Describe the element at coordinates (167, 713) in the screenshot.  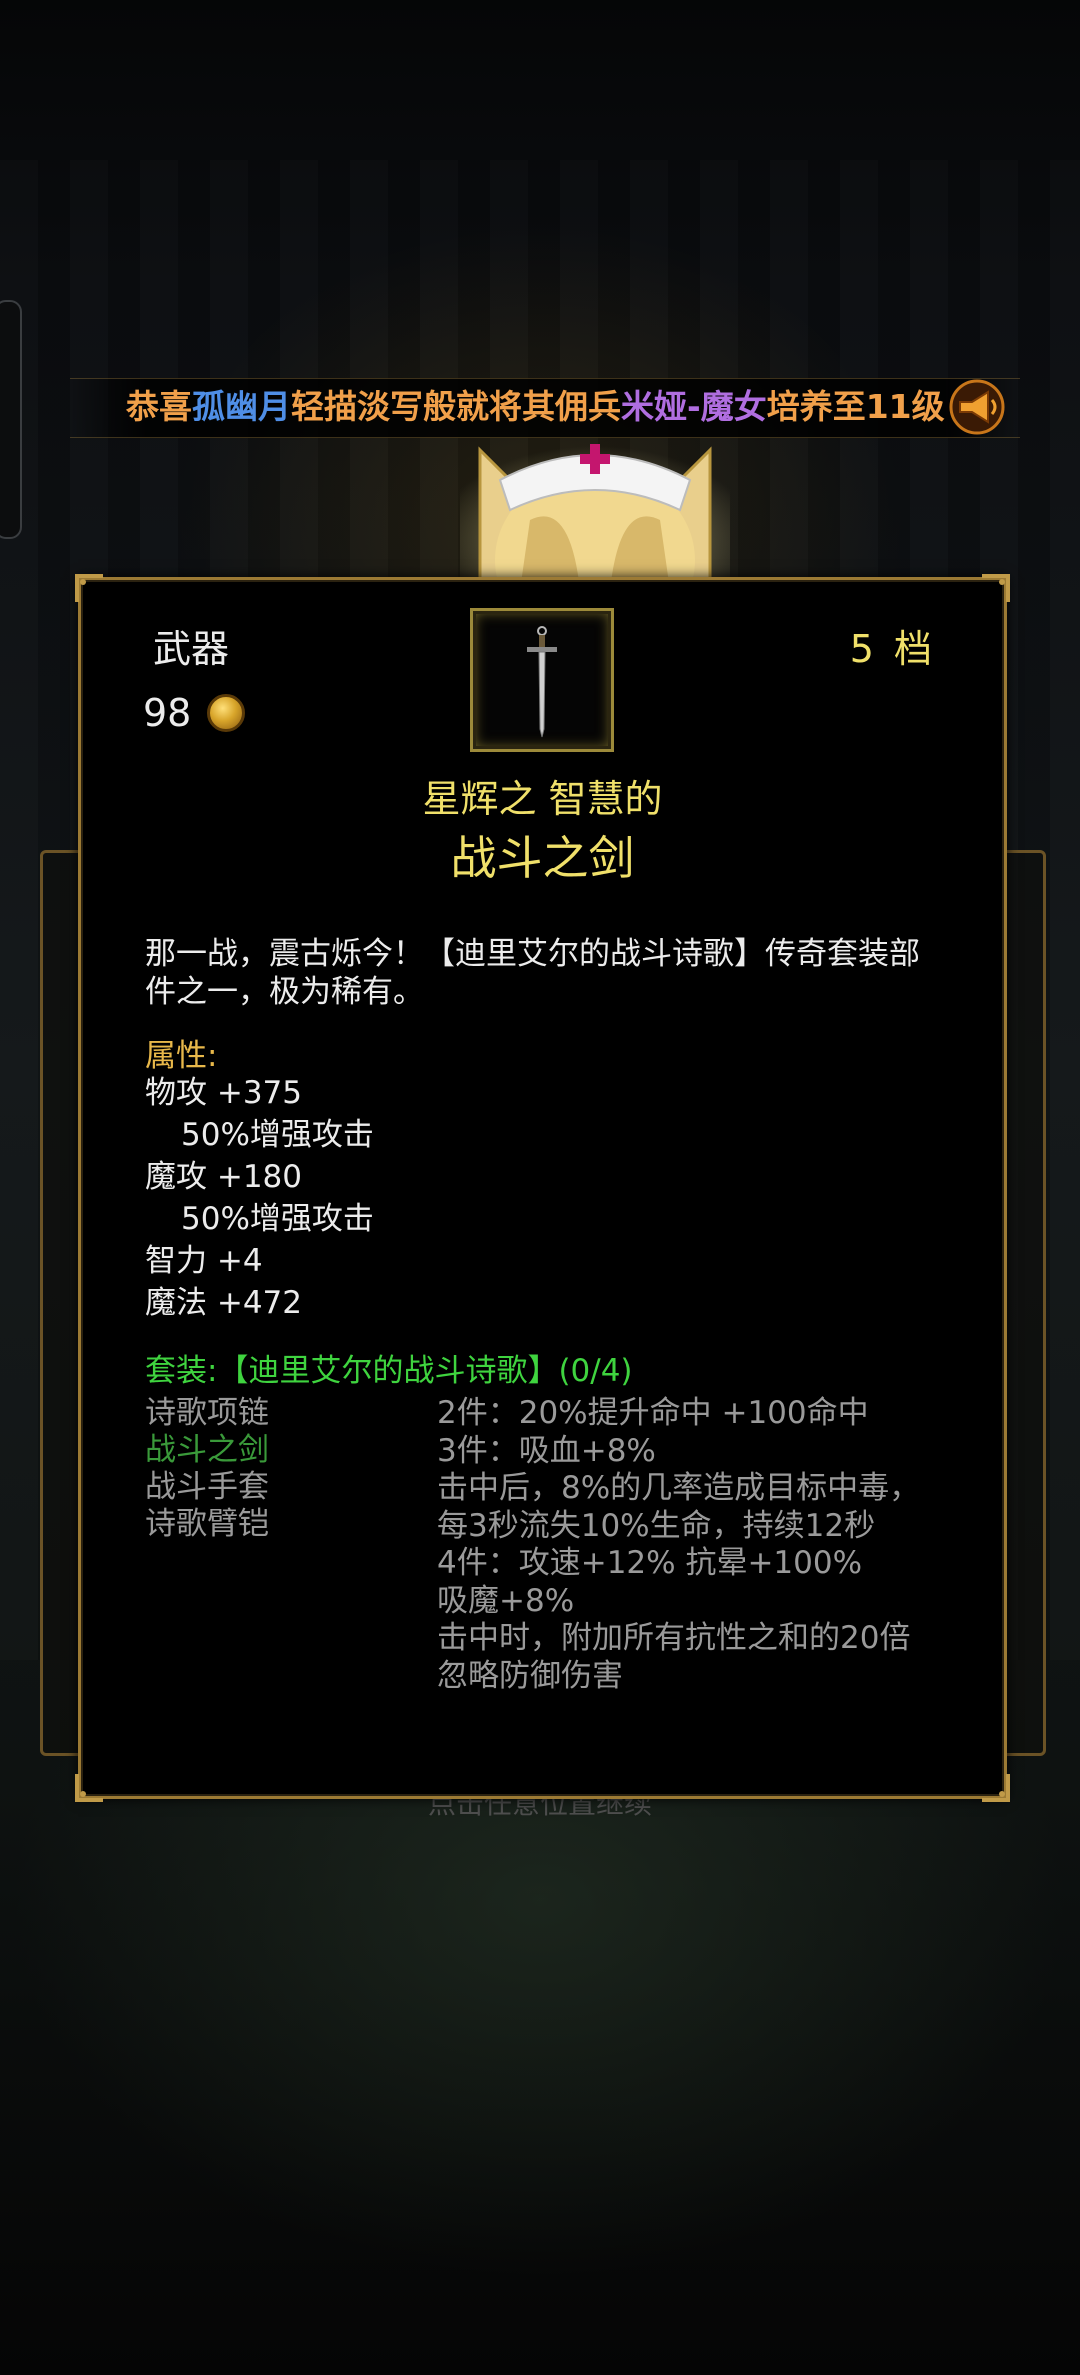
I see `price-value: 98` at that location.